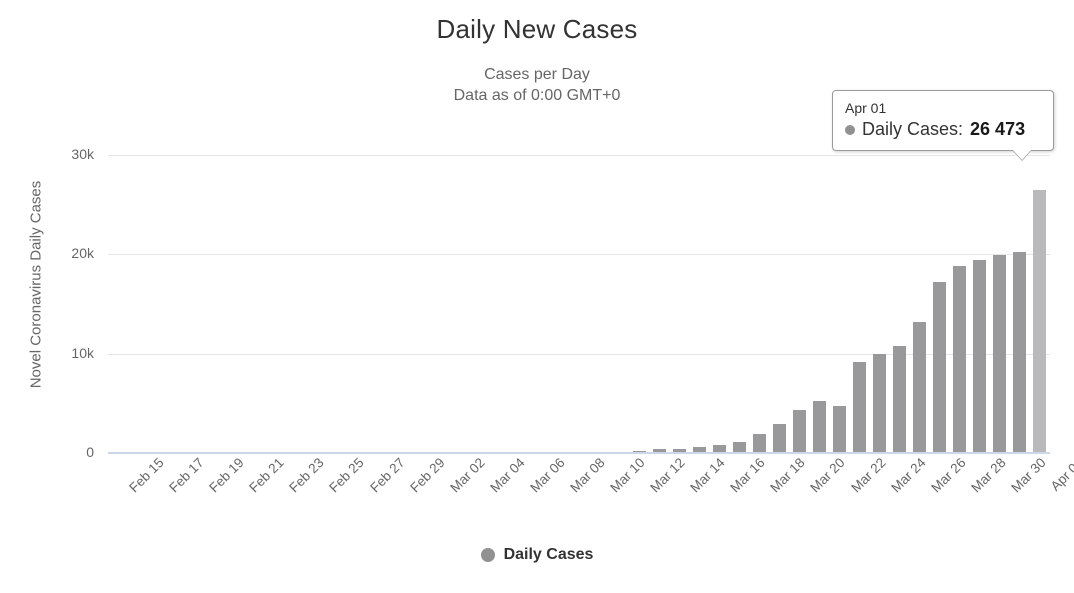 This screenshot has height=593, width=1074. What do you see at coordinates (487, 555) in the screenshot?
I see `legend-marker-icon` at bounding box center [487, 555].